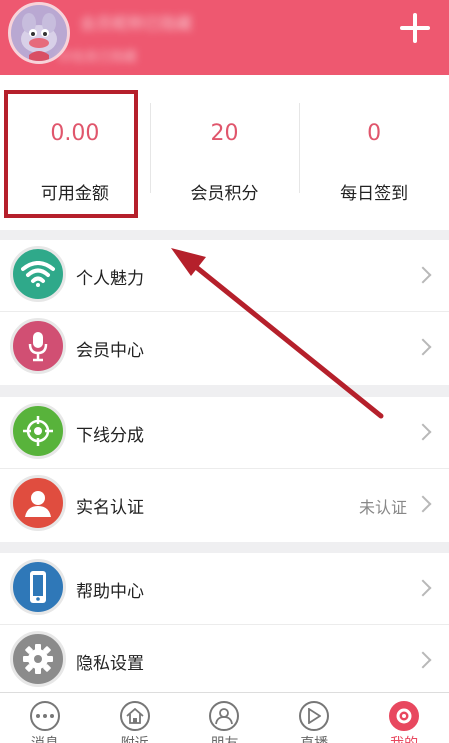 This screenshot has width=449, height=743. What do you see at coordinates (224, 152) in the screenshot?
I see `stat-points: 20 会员积分` at bounding box center [224, 152].